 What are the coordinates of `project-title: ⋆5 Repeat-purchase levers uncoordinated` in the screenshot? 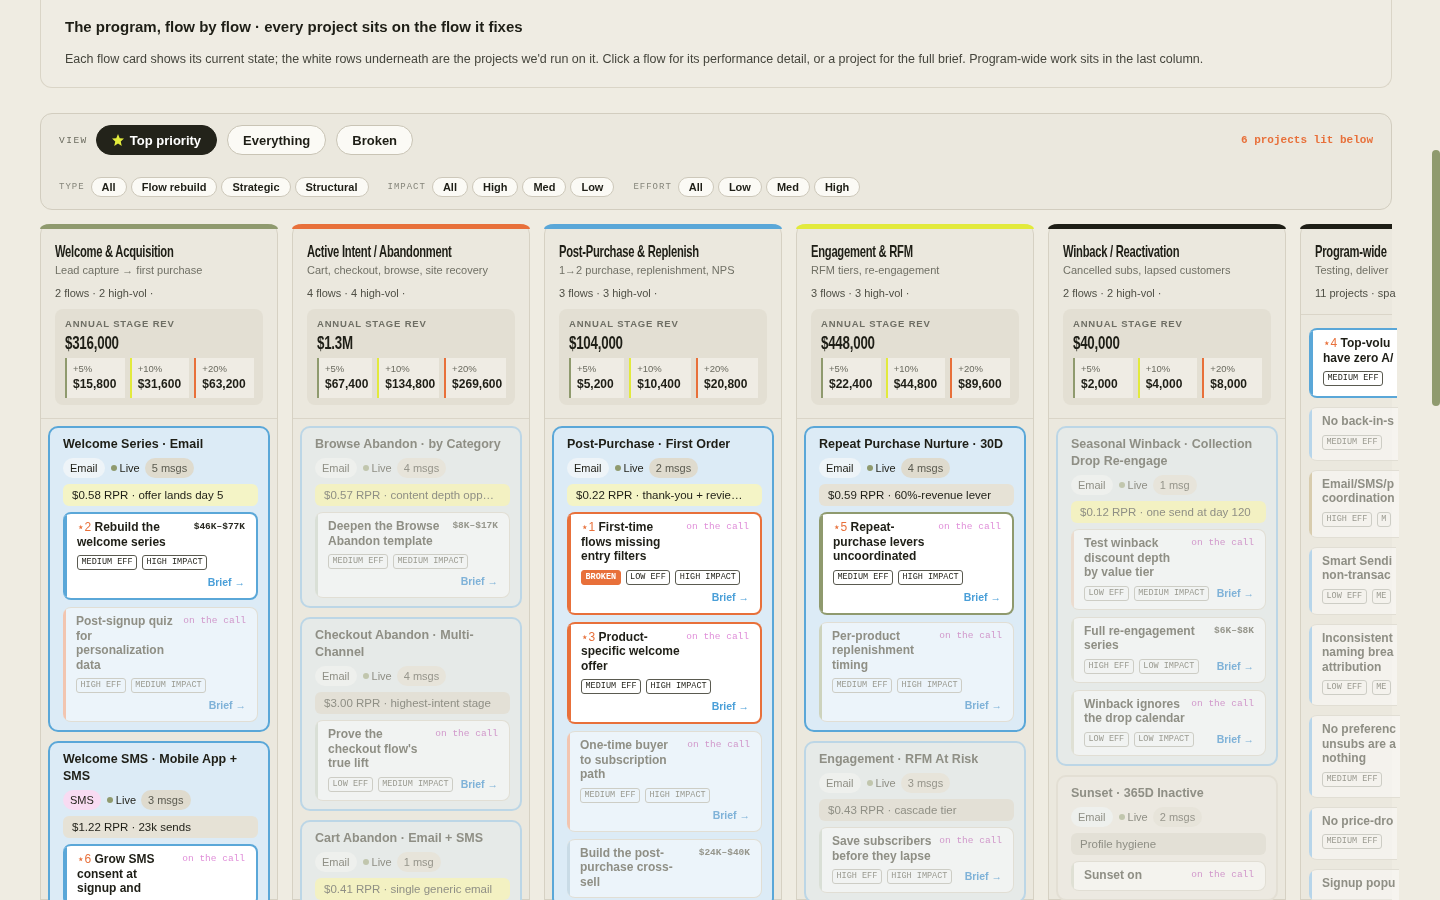 It's located at (879, 542).